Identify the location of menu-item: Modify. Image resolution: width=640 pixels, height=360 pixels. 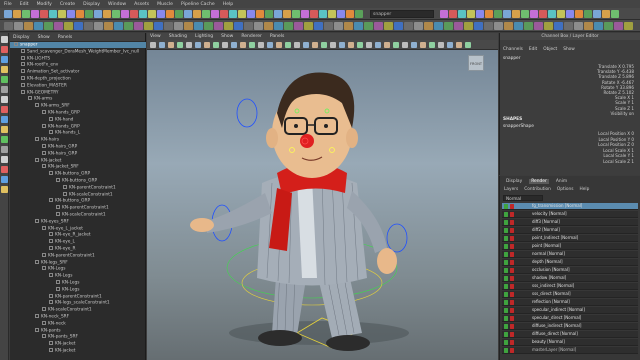
(44, 4).